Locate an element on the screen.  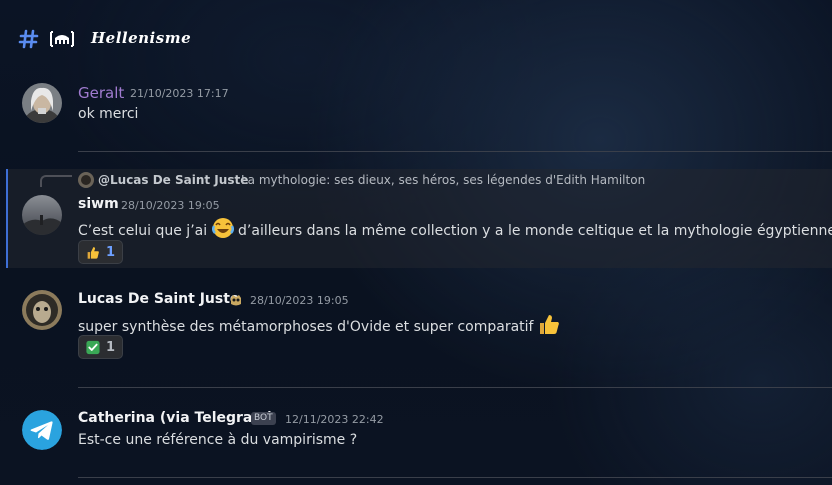
username: Geralt is located at coordinates (101, 93).